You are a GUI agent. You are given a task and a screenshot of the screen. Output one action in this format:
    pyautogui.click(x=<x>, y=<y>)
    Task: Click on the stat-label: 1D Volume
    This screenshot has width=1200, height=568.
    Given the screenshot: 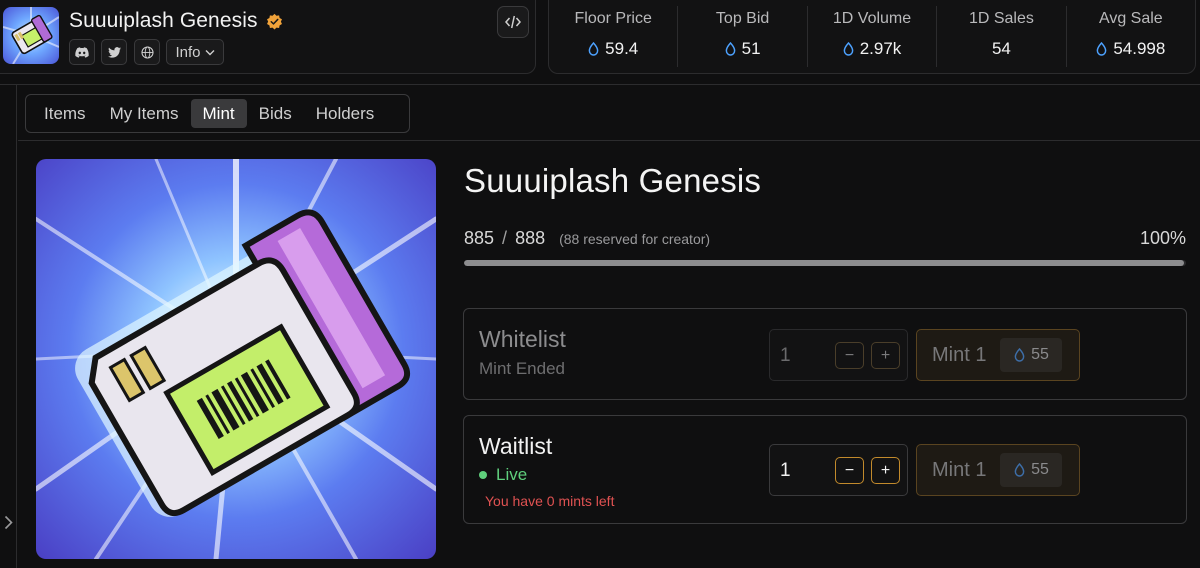 What is the action you would take?
    pyautogui.click(x=872, y=18)
    